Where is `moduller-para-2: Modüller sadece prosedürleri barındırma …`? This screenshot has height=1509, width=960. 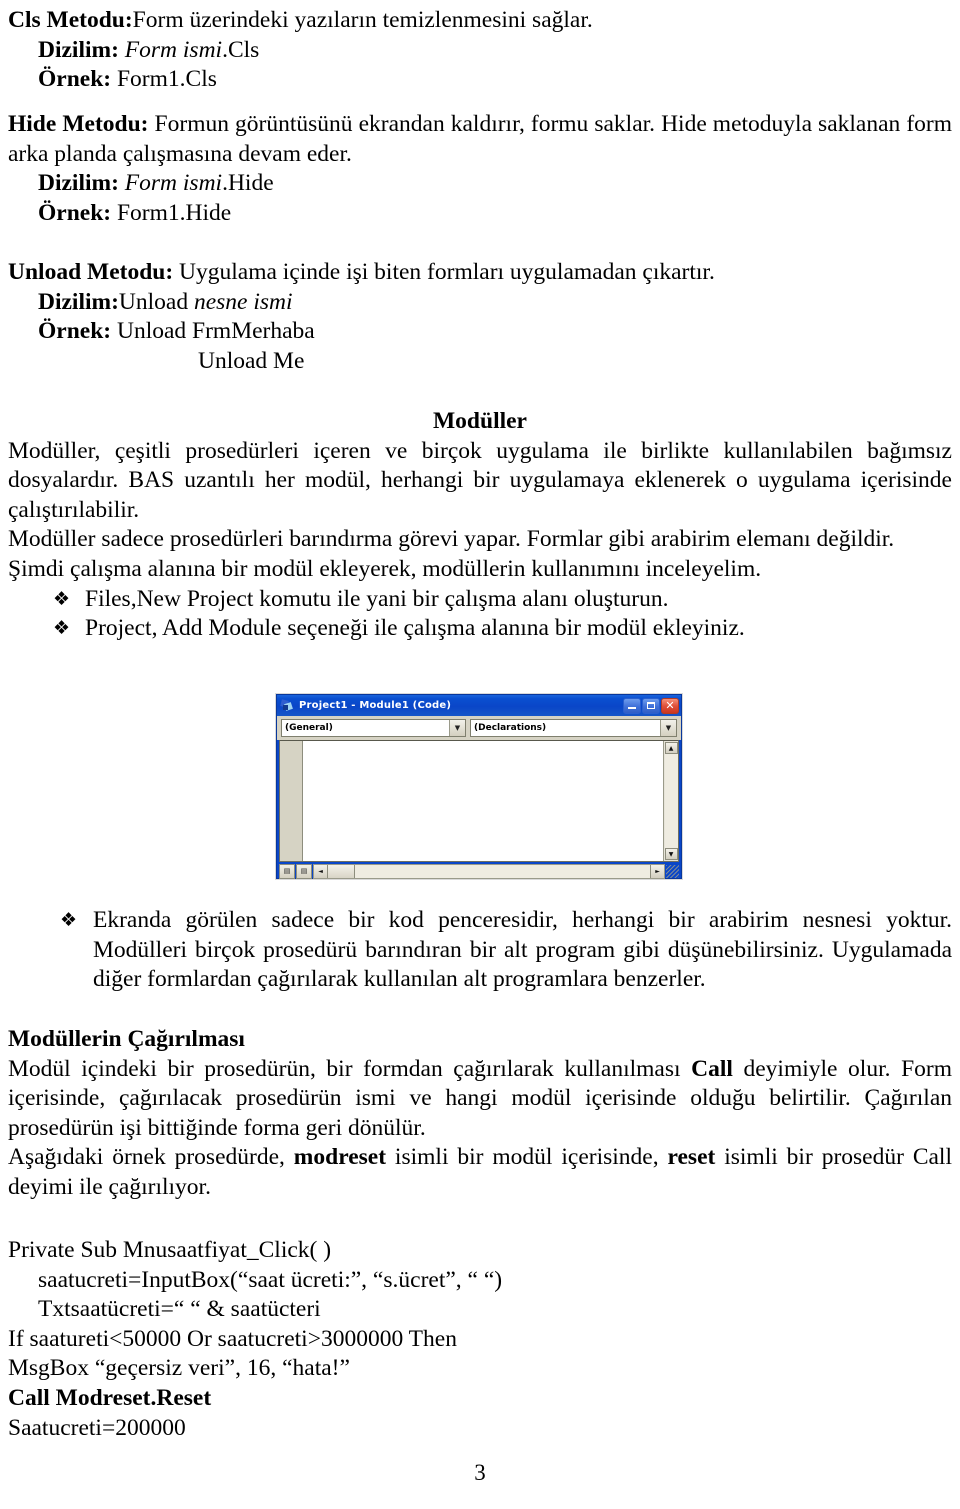
moduller-para-2: Modüller sadece prosedürleri barındırma … is located at coordinates (451, 539).